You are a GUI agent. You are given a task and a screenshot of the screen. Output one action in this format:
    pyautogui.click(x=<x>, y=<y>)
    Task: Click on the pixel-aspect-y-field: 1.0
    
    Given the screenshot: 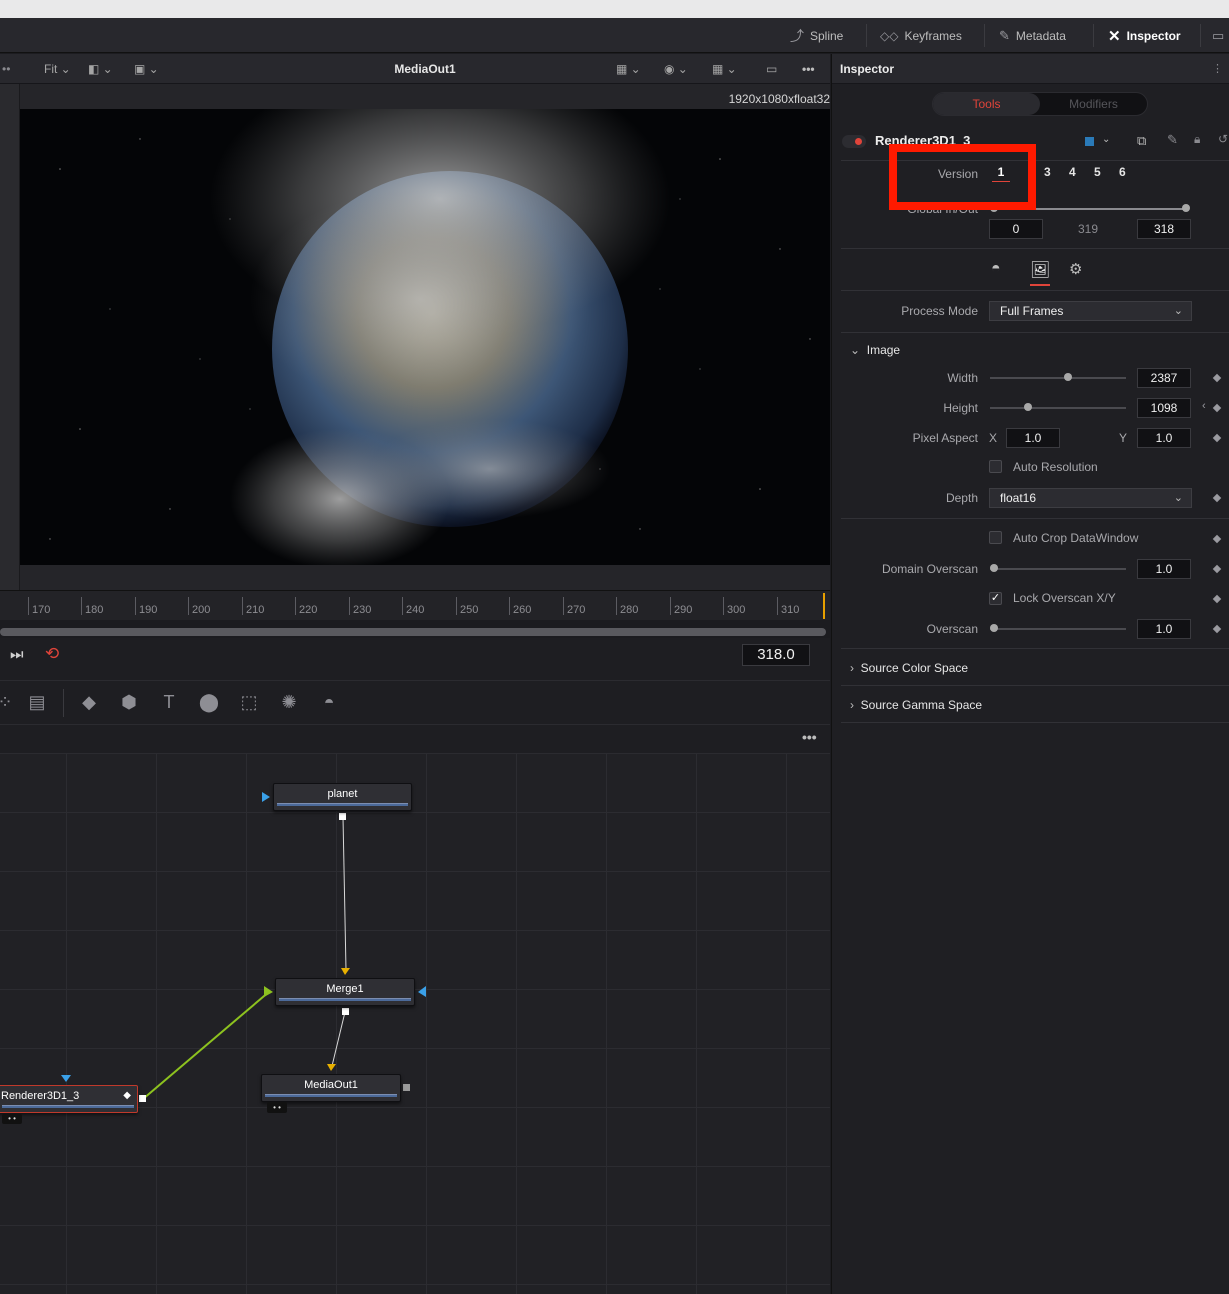 What is the action you would take?
    pyautogui.click(x=1164, y=438)
    